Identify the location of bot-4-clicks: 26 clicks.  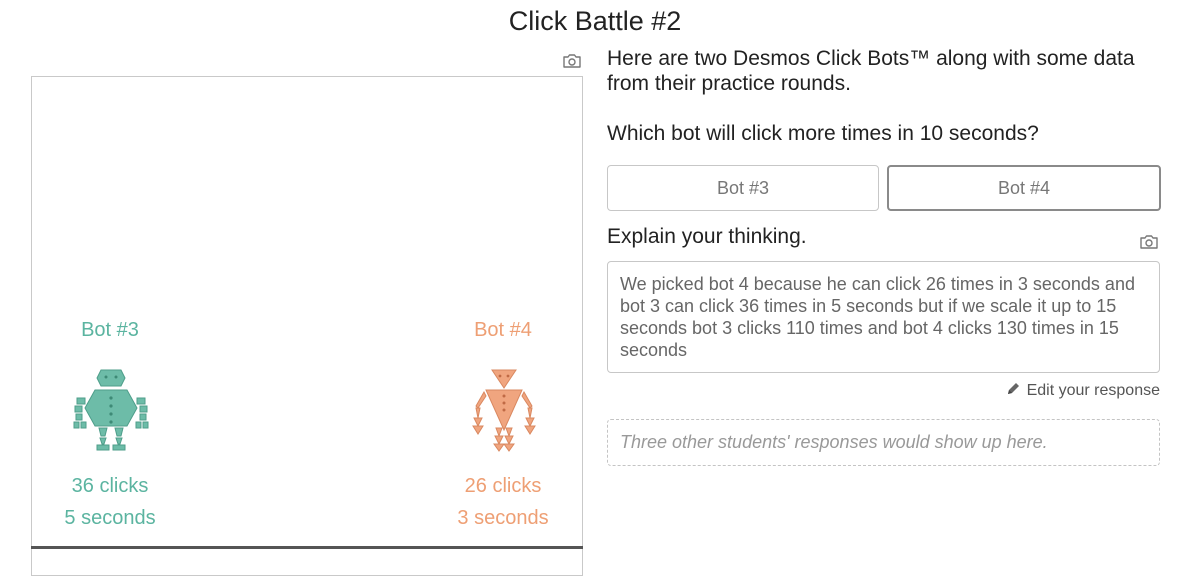
(503, 486).